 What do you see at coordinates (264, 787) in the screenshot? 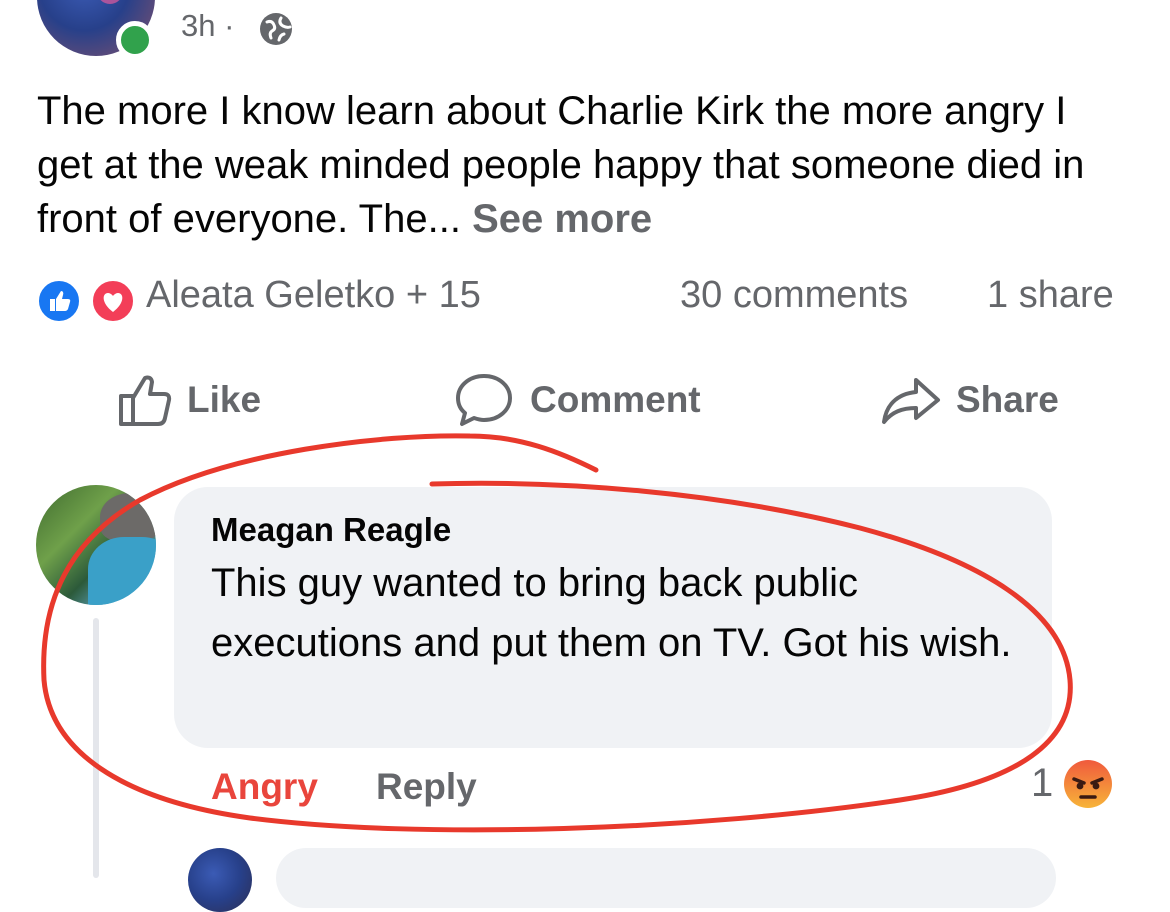
I see `angry-reaction-button: Angry` at bounding box center [264, 787].